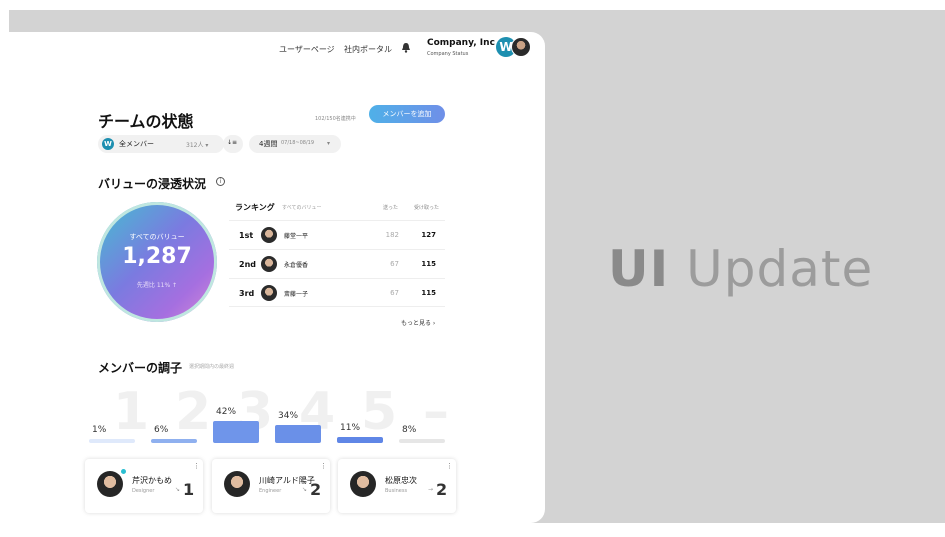 This screenshot has width=945, height=537. I want to click on ranking-title: ランキング, so click(255, 207).